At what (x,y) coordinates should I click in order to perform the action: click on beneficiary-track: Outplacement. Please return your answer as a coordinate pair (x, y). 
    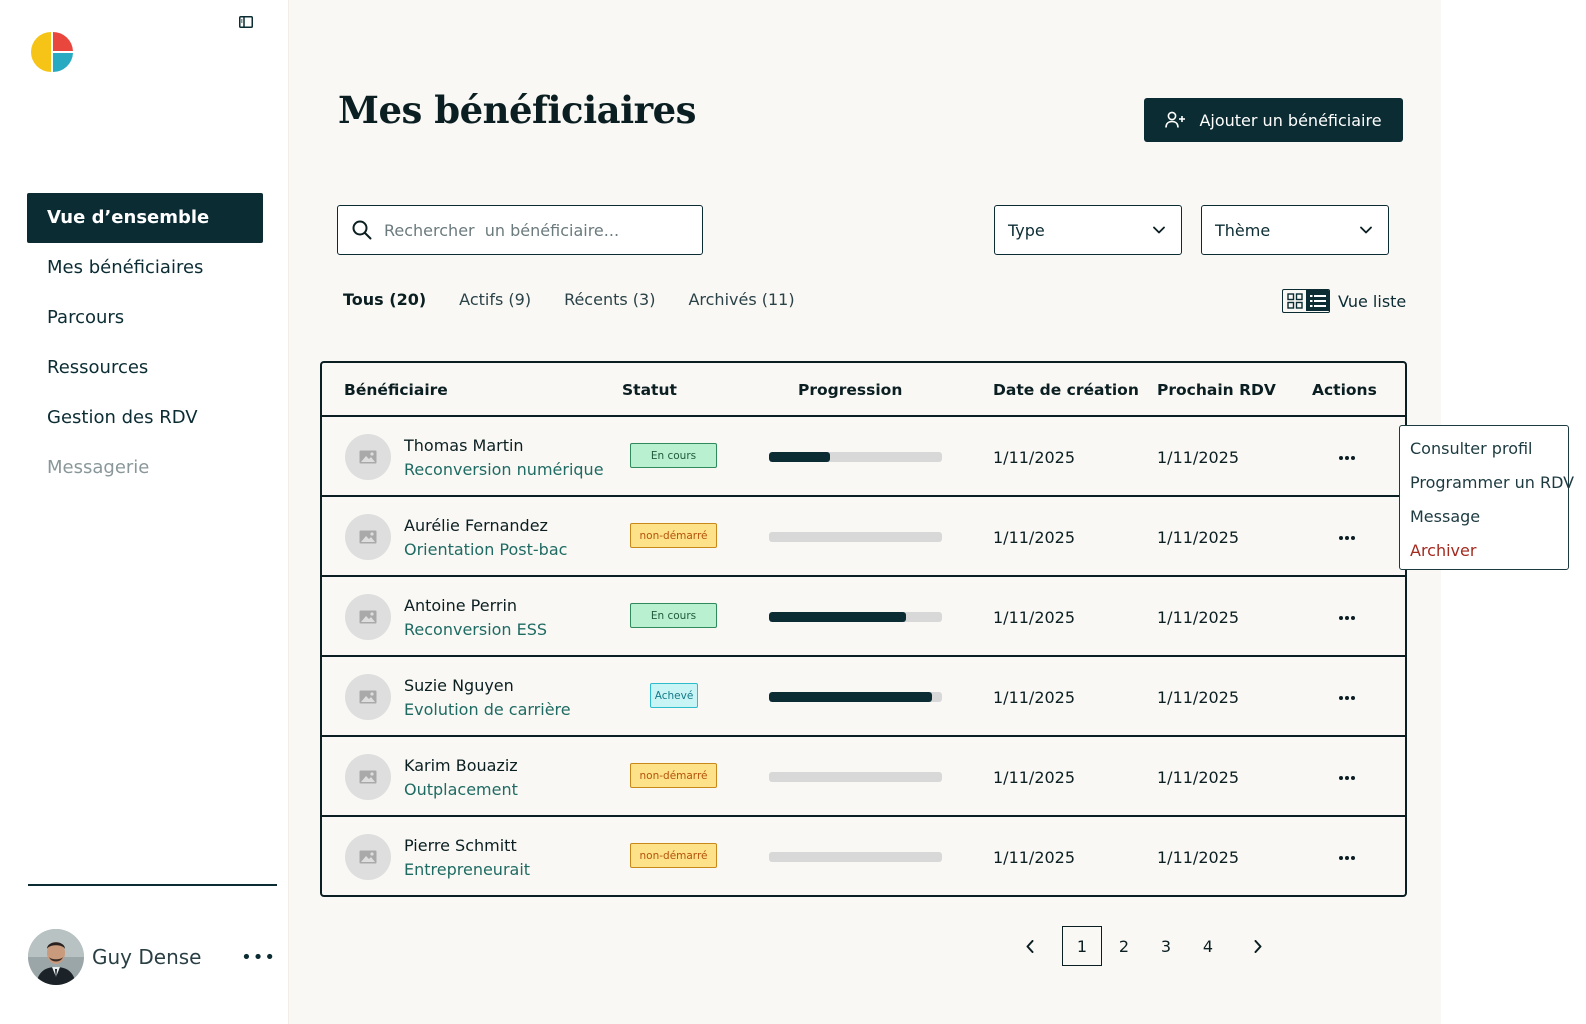
    Looking at the image, I should click on (461, 789).